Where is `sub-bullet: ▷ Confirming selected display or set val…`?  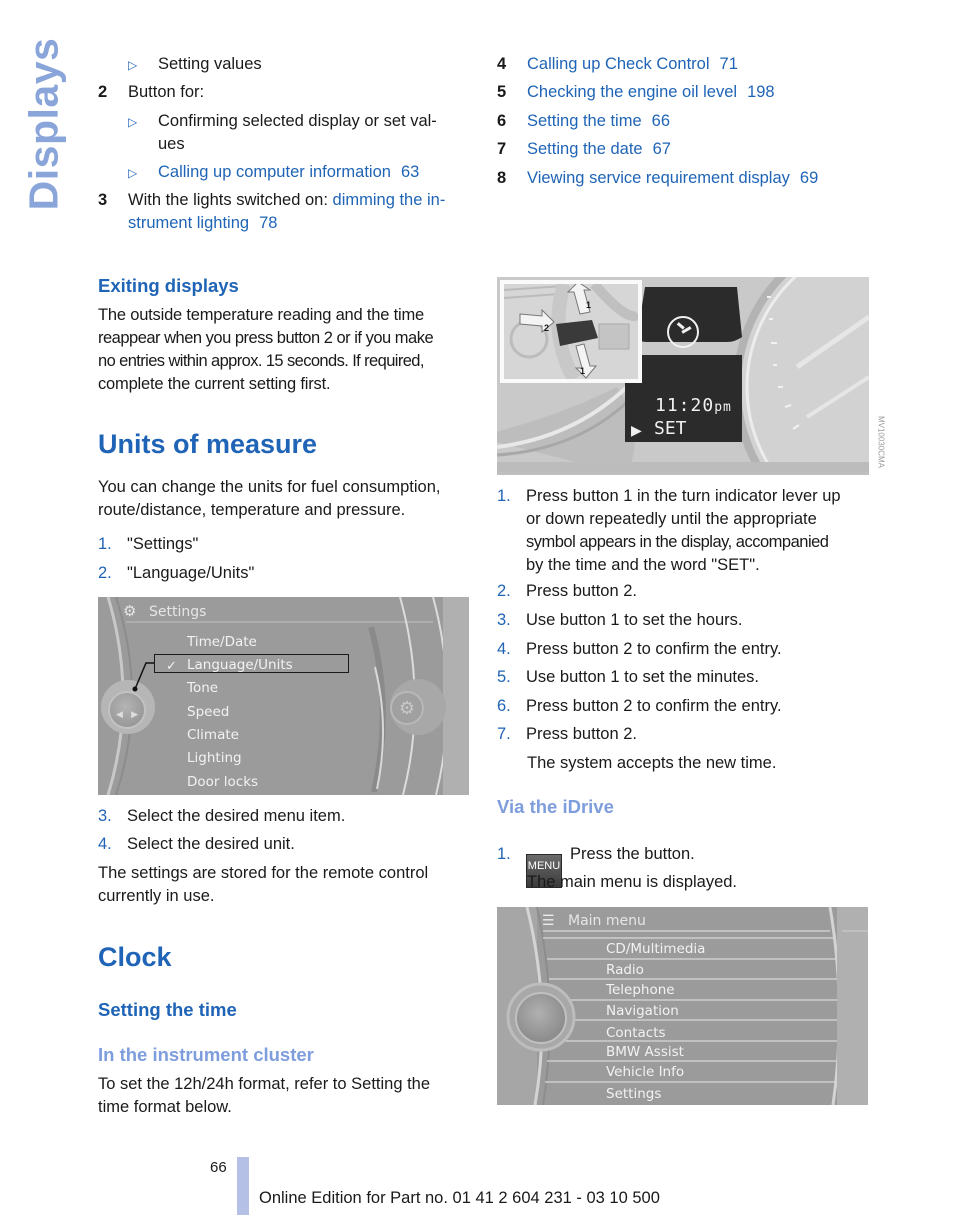
sub-bullet: ▷ Confirming selected display or set val… is located at coordinates (299, 133).